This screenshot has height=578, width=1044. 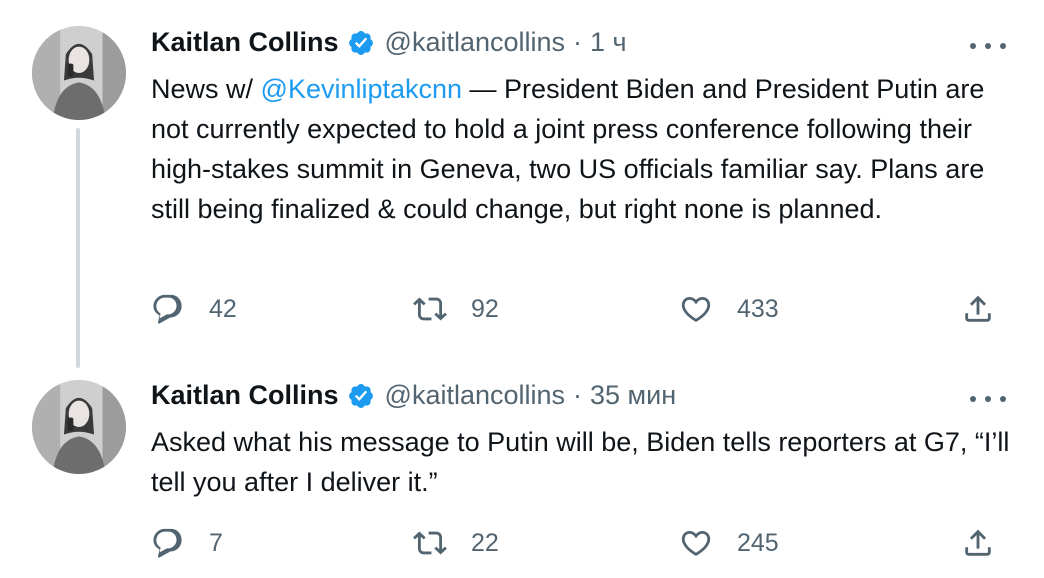 What do you see at coordinates (581, 546) in the screenshot?
I see `tweet-actions: 7 22 245` at bounding box center [581, 546].